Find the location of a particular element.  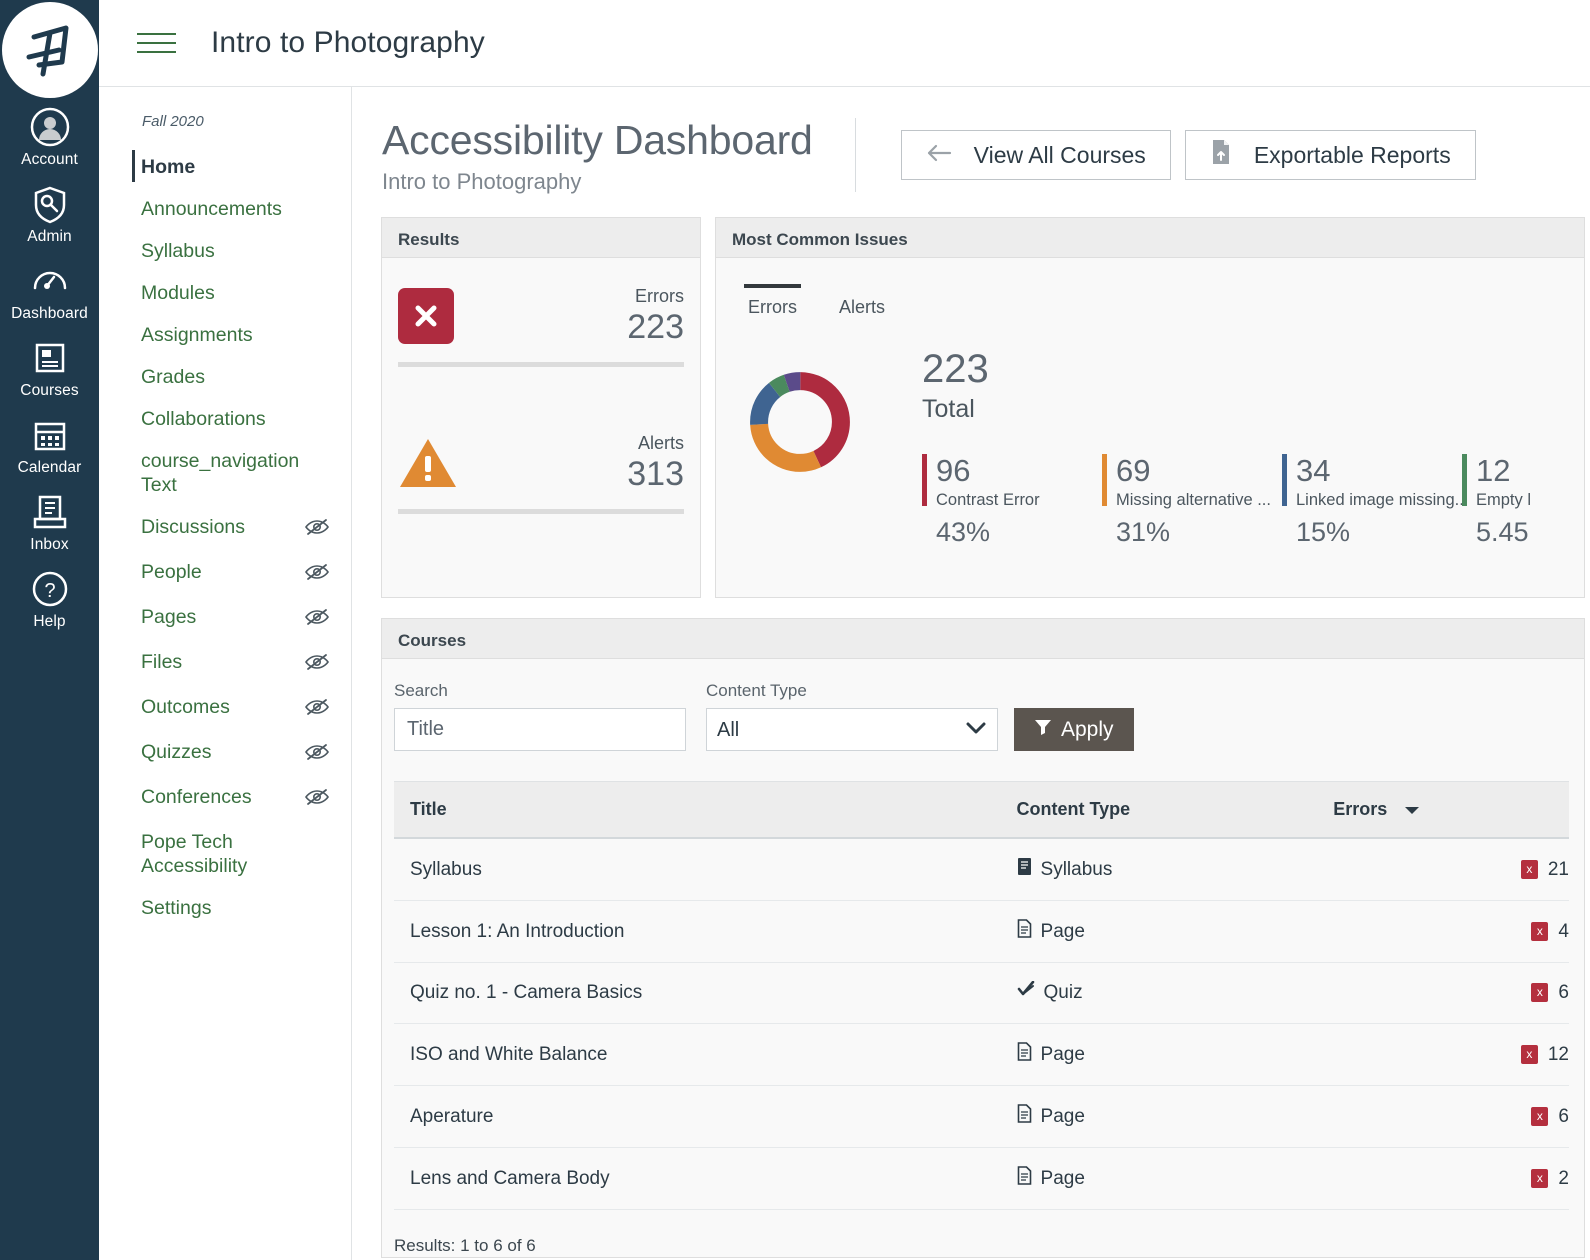

course-nav-item-pages: Pages is located at coordinates (225, 618).